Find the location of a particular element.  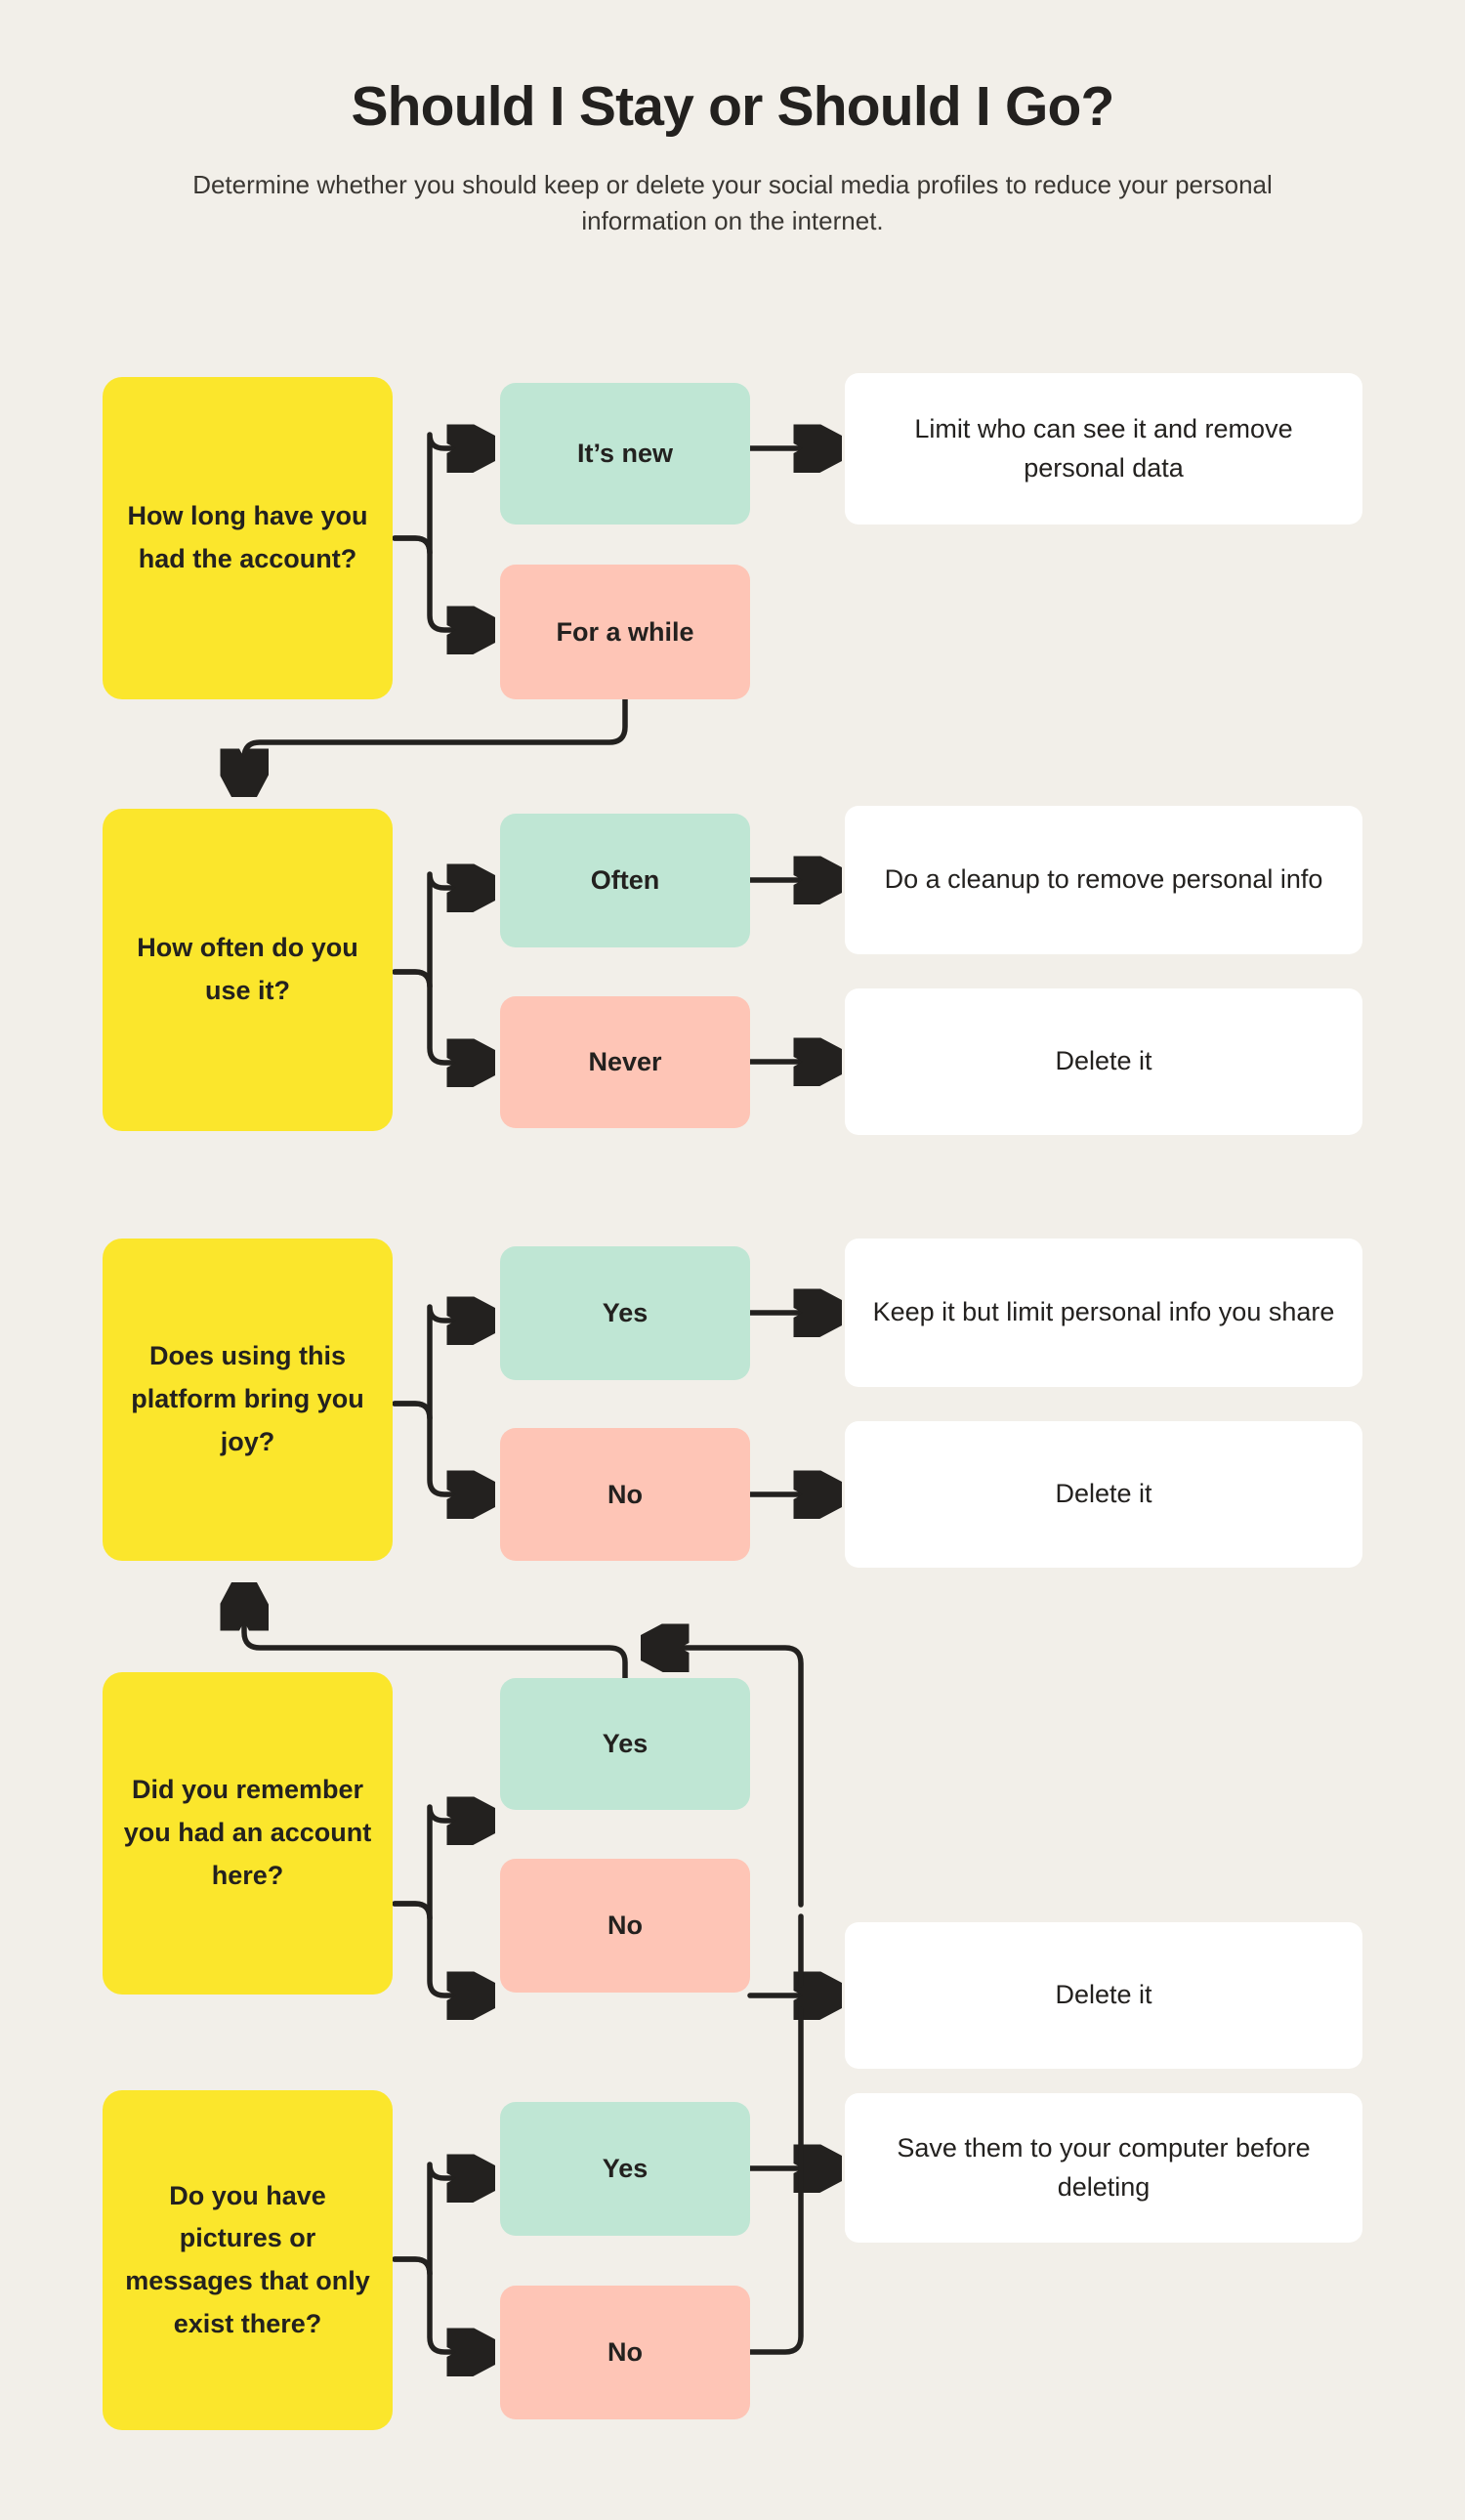

answer-label: For a while is located at coordinates (625, 631).